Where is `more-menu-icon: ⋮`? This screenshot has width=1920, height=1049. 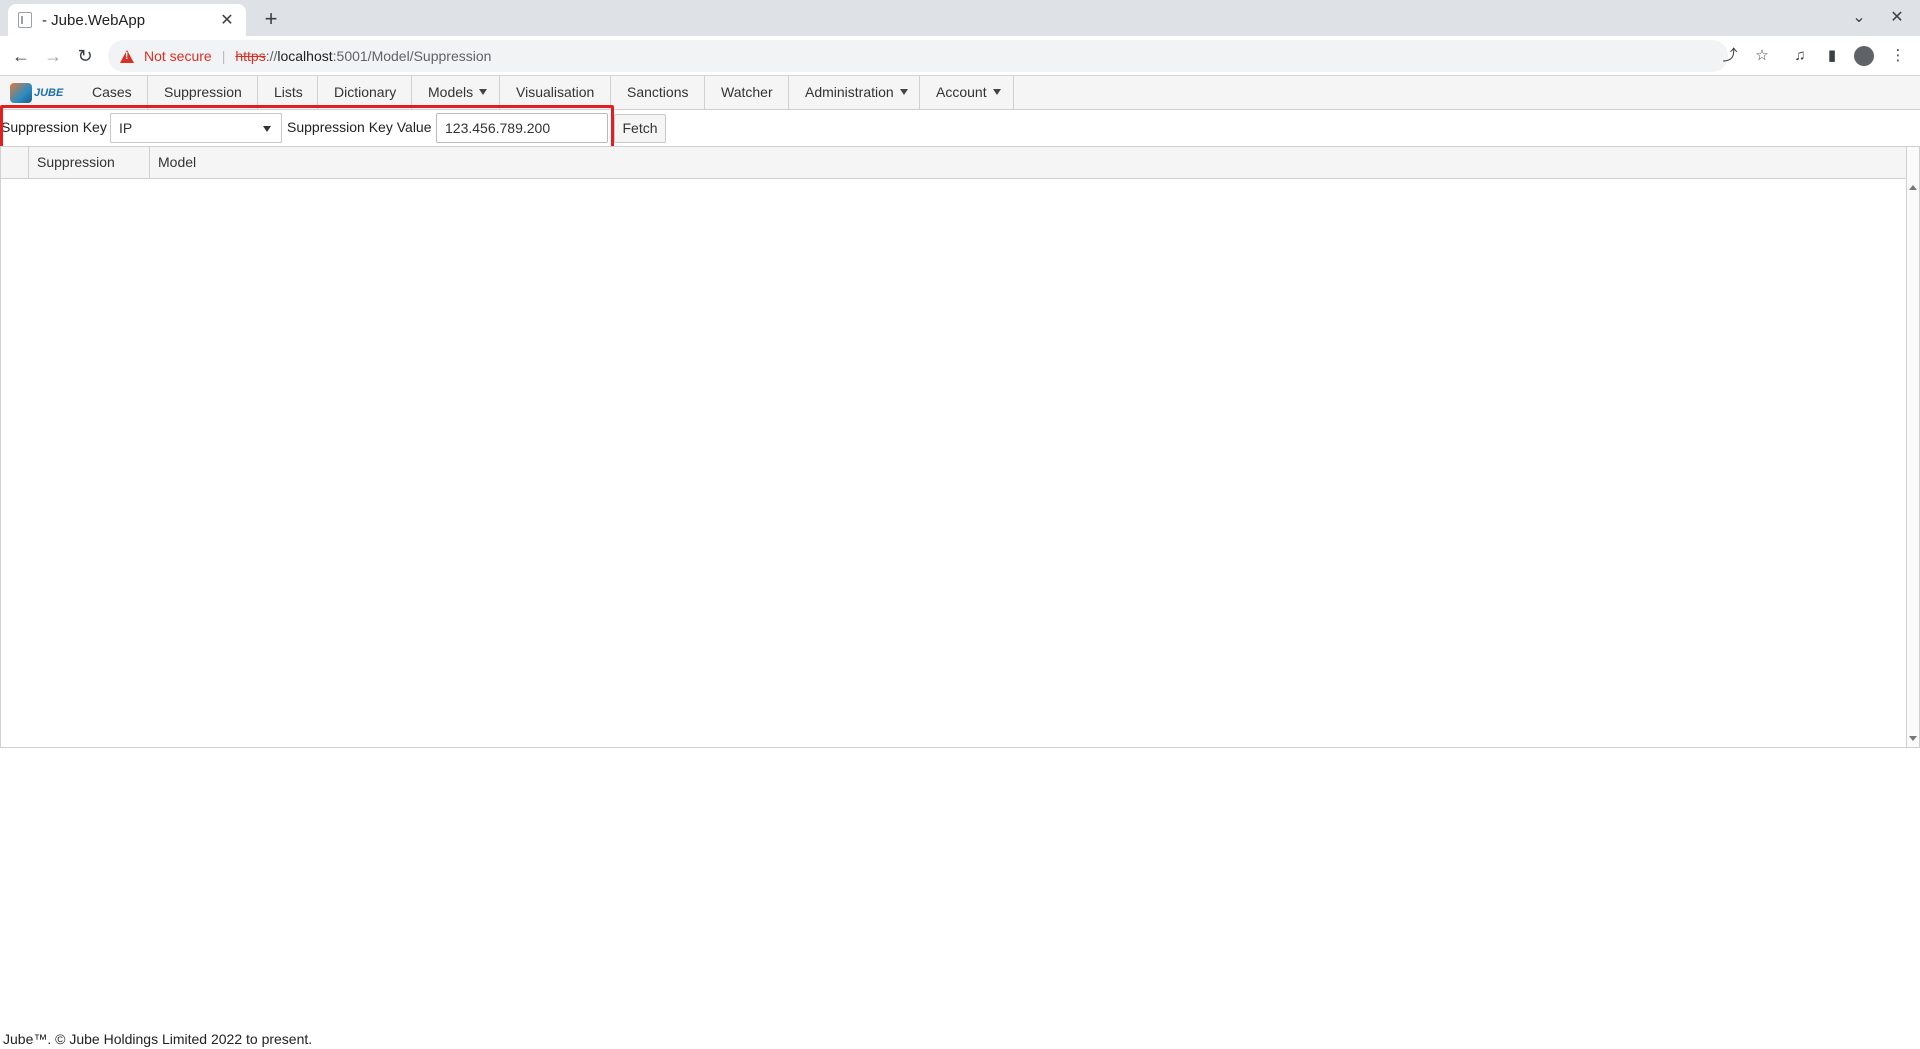 more-menu-icon: ⋮ is located at coordinates (1898, 56).